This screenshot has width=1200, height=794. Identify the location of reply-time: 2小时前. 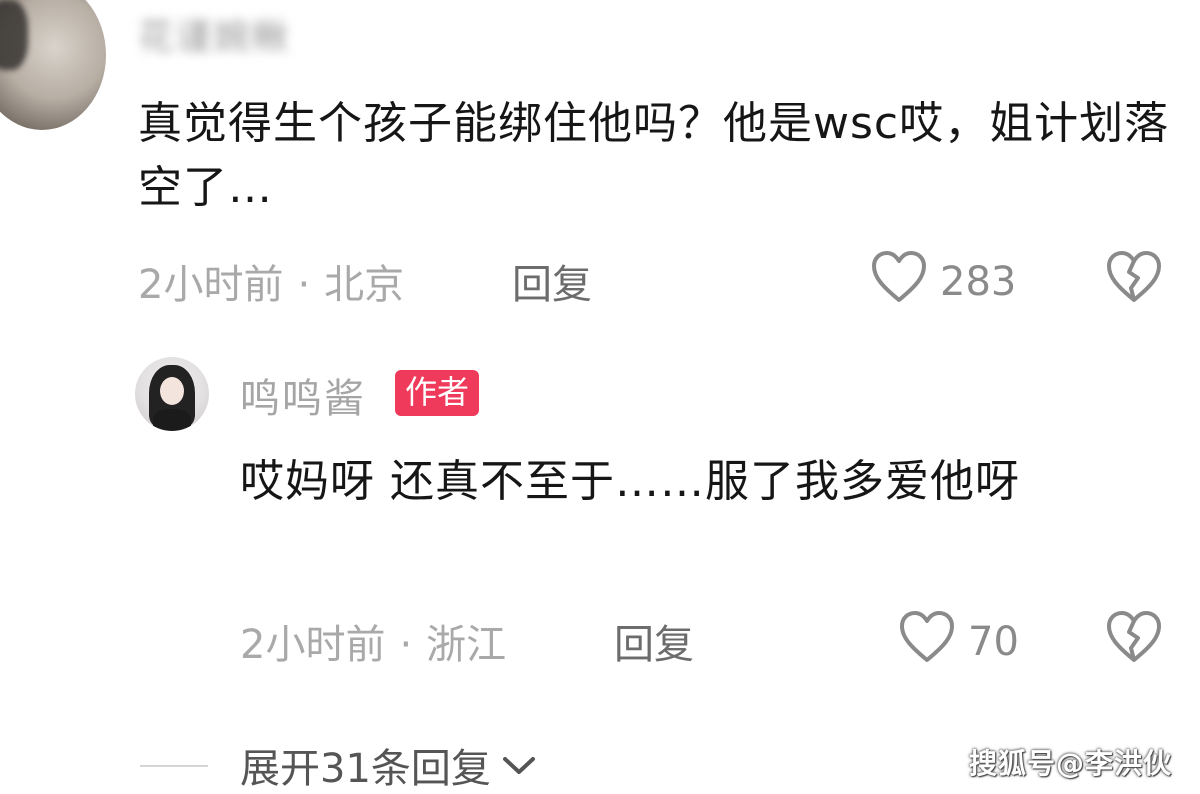
(313, 645).